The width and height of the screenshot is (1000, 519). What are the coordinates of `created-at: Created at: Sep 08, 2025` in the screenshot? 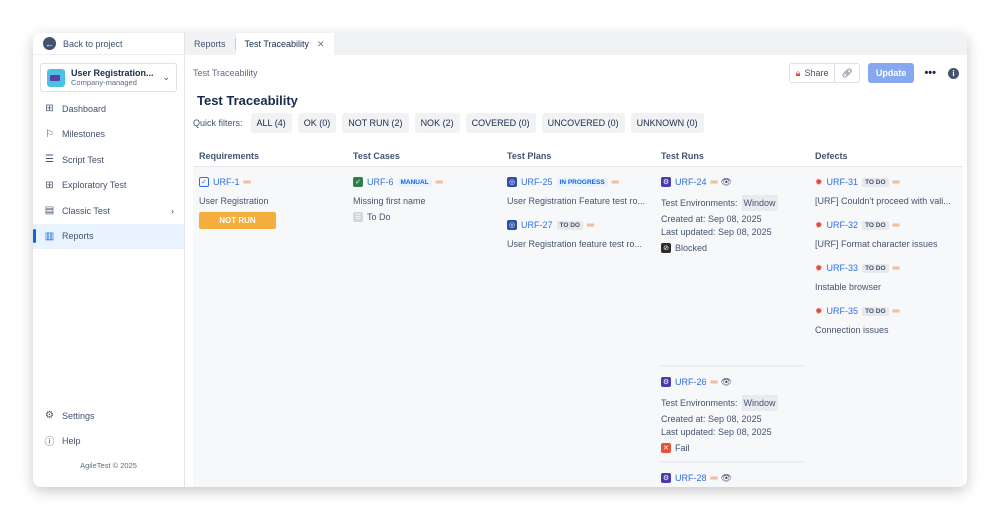 It's located at (711, 419).